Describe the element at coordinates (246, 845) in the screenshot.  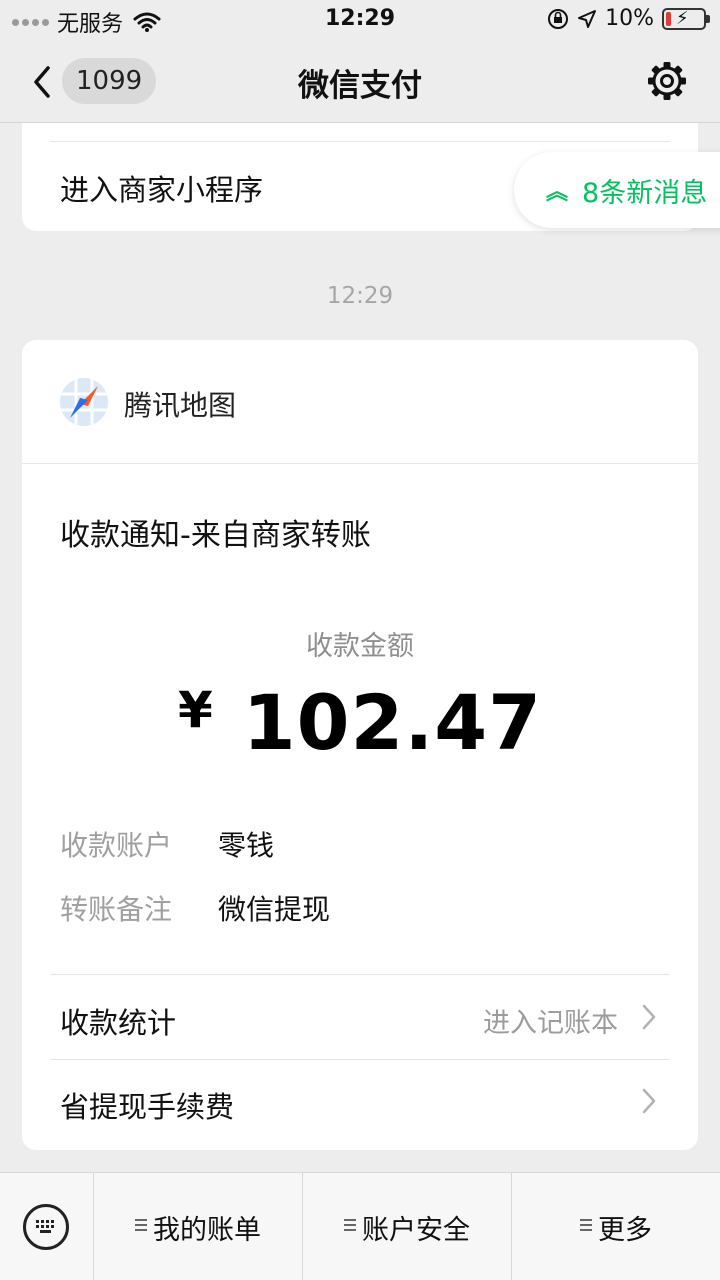
I see `detail-value: 零钱` at that location.